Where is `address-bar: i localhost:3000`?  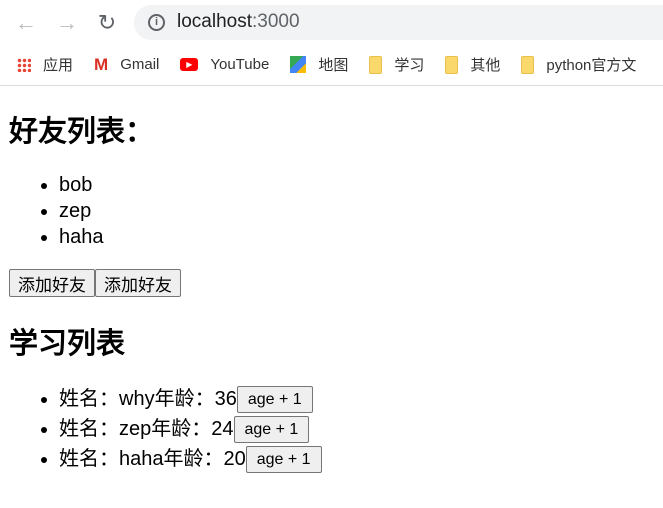
address-bar: i localhost:3000 is located at coordinates (398, 22).